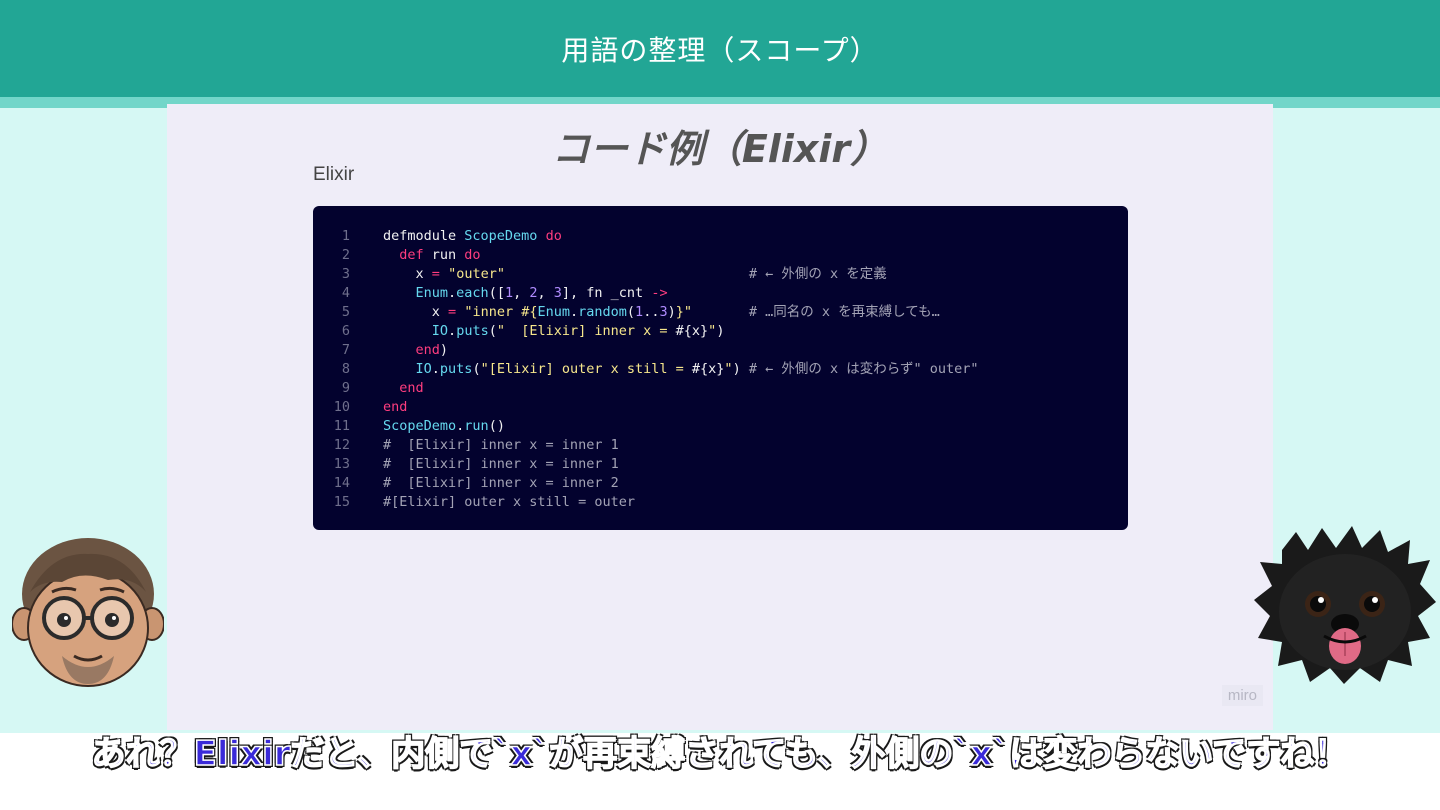 The height and width of the screenshot is (810, 1440). Describe the element at coordinates (345, 255) in the screenshot. I see `line-number: 2` at that location.